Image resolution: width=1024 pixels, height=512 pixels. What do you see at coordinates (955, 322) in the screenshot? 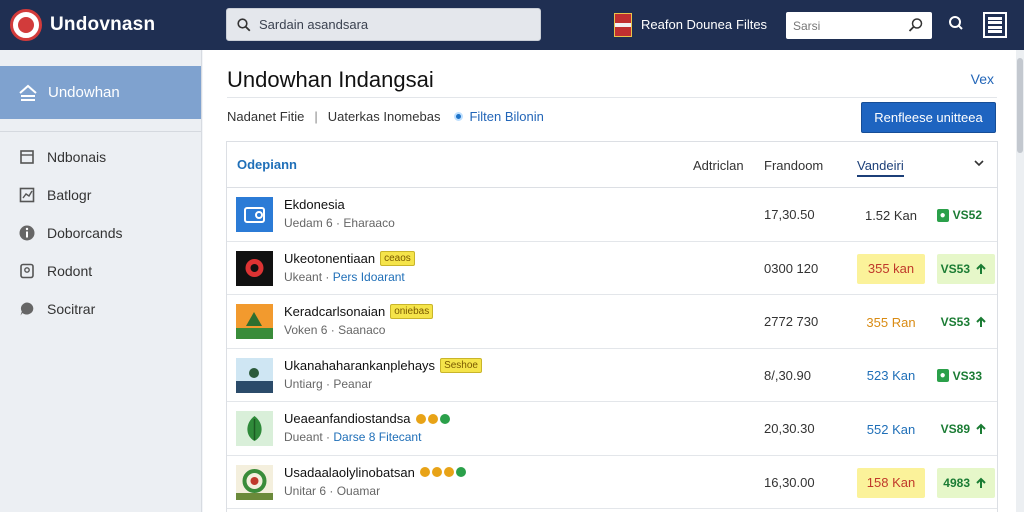
I see `row-code: VS53` at bounding box center [955, 322].